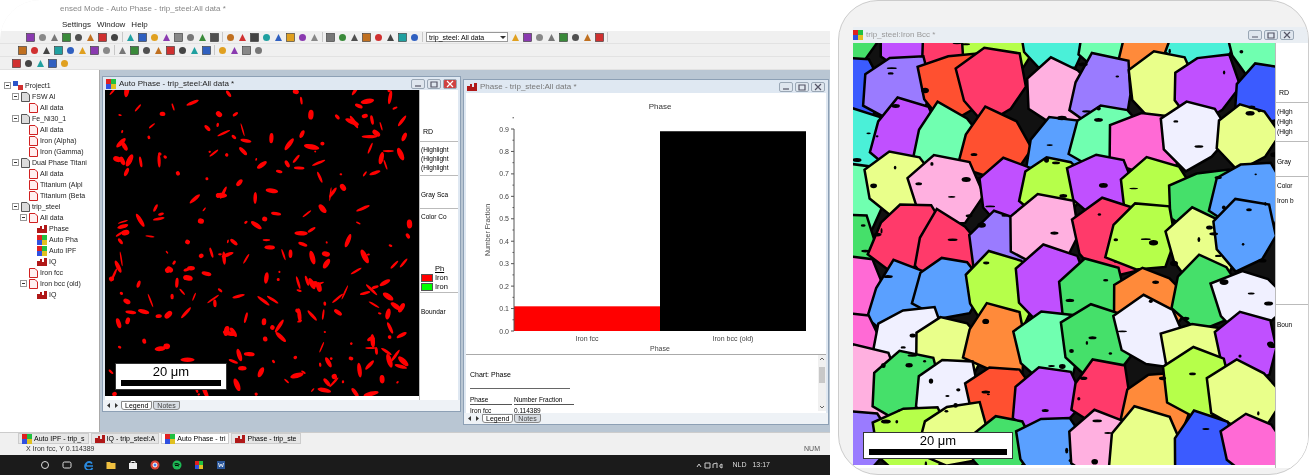 This screenshot has width=1309, height=475. What do you see at coordinates (143, 9) in the screenshot?
I see `window-title: ensed Mode - Auto Phase - trip_steel:All data *` at bounding box center [143, 9].